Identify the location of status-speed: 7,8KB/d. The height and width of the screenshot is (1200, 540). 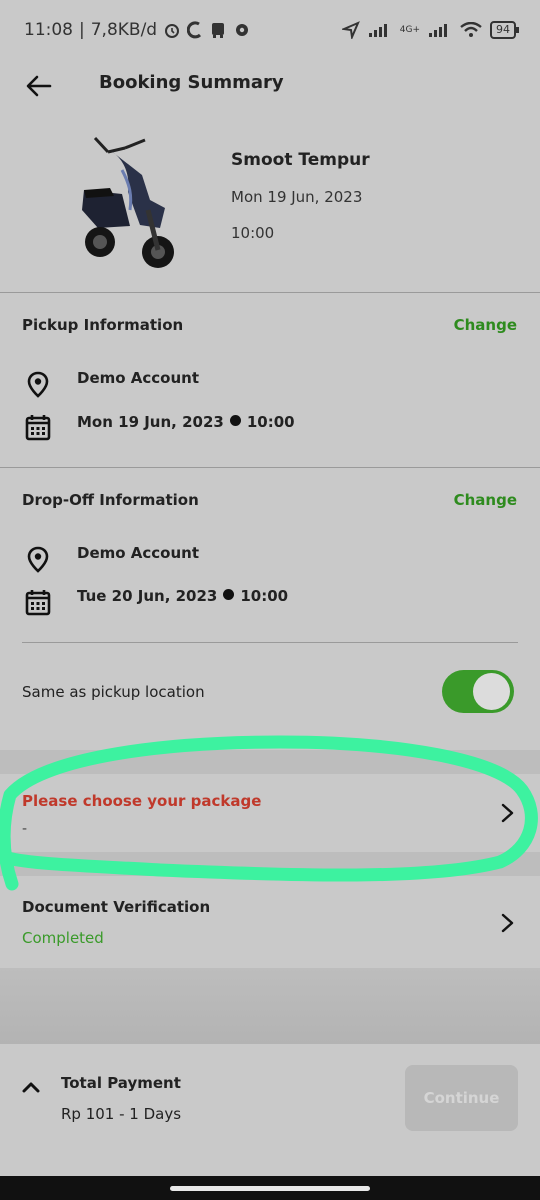
(124, 30).